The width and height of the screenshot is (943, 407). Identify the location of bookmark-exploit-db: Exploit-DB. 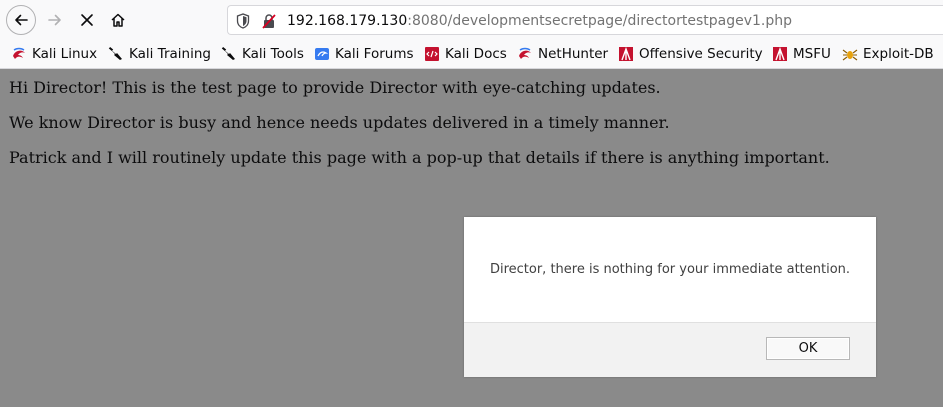
(888, 54).